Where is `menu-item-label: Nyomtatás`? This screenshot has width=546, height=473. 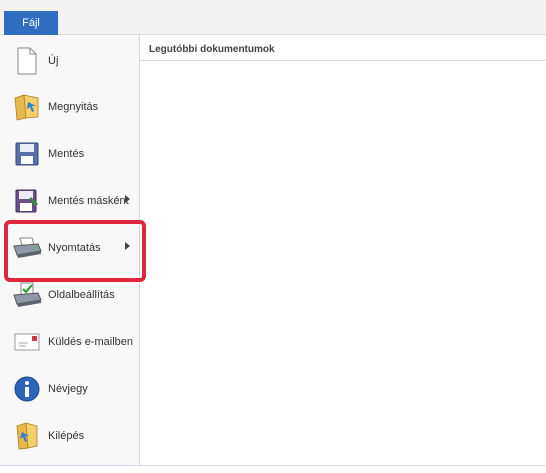
menu-item-label: Nyomtatás is located at coordinates (74, 248).